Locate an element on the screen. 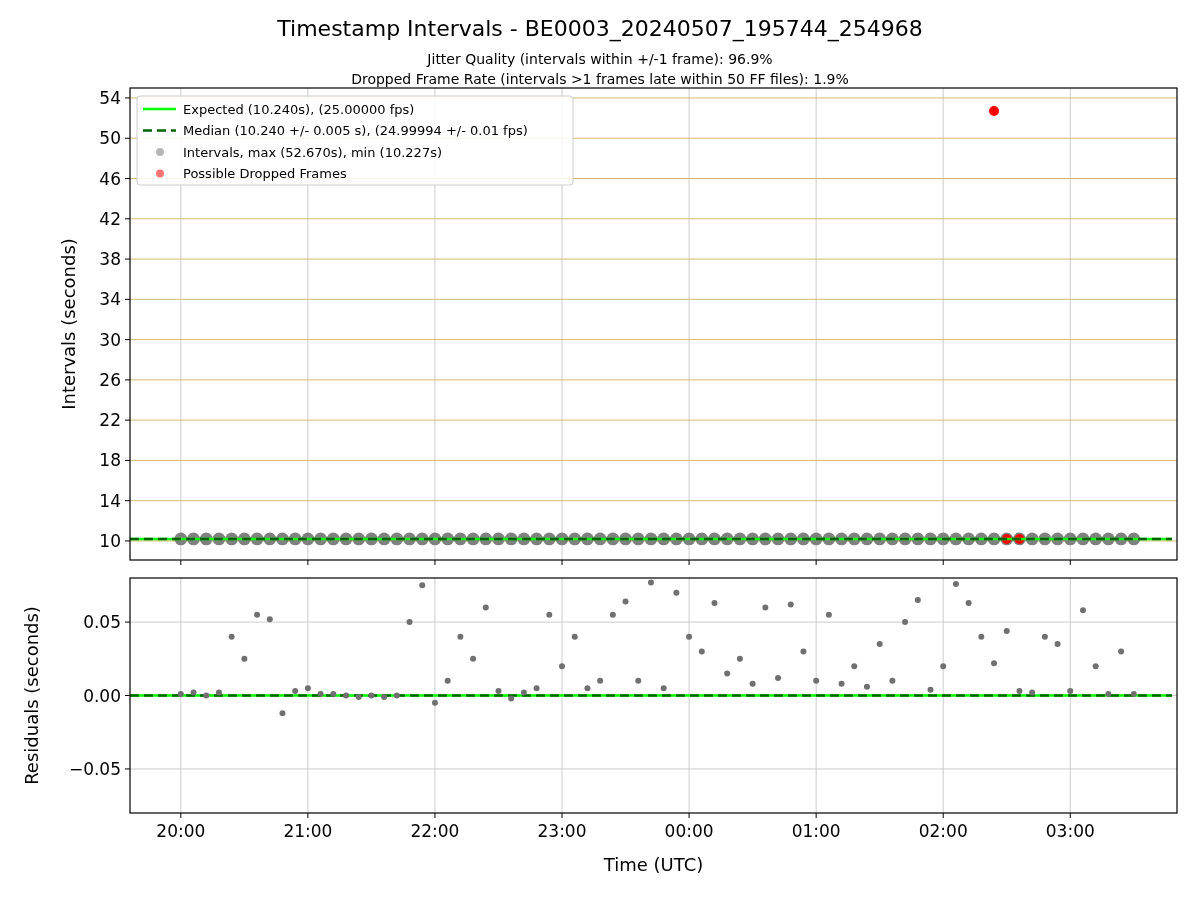 This screenshot has height=900, width=1200. chart-title: Timestamp Intervals - BE0003_20240507_195744_254968 is located at coordinates (600, 28).